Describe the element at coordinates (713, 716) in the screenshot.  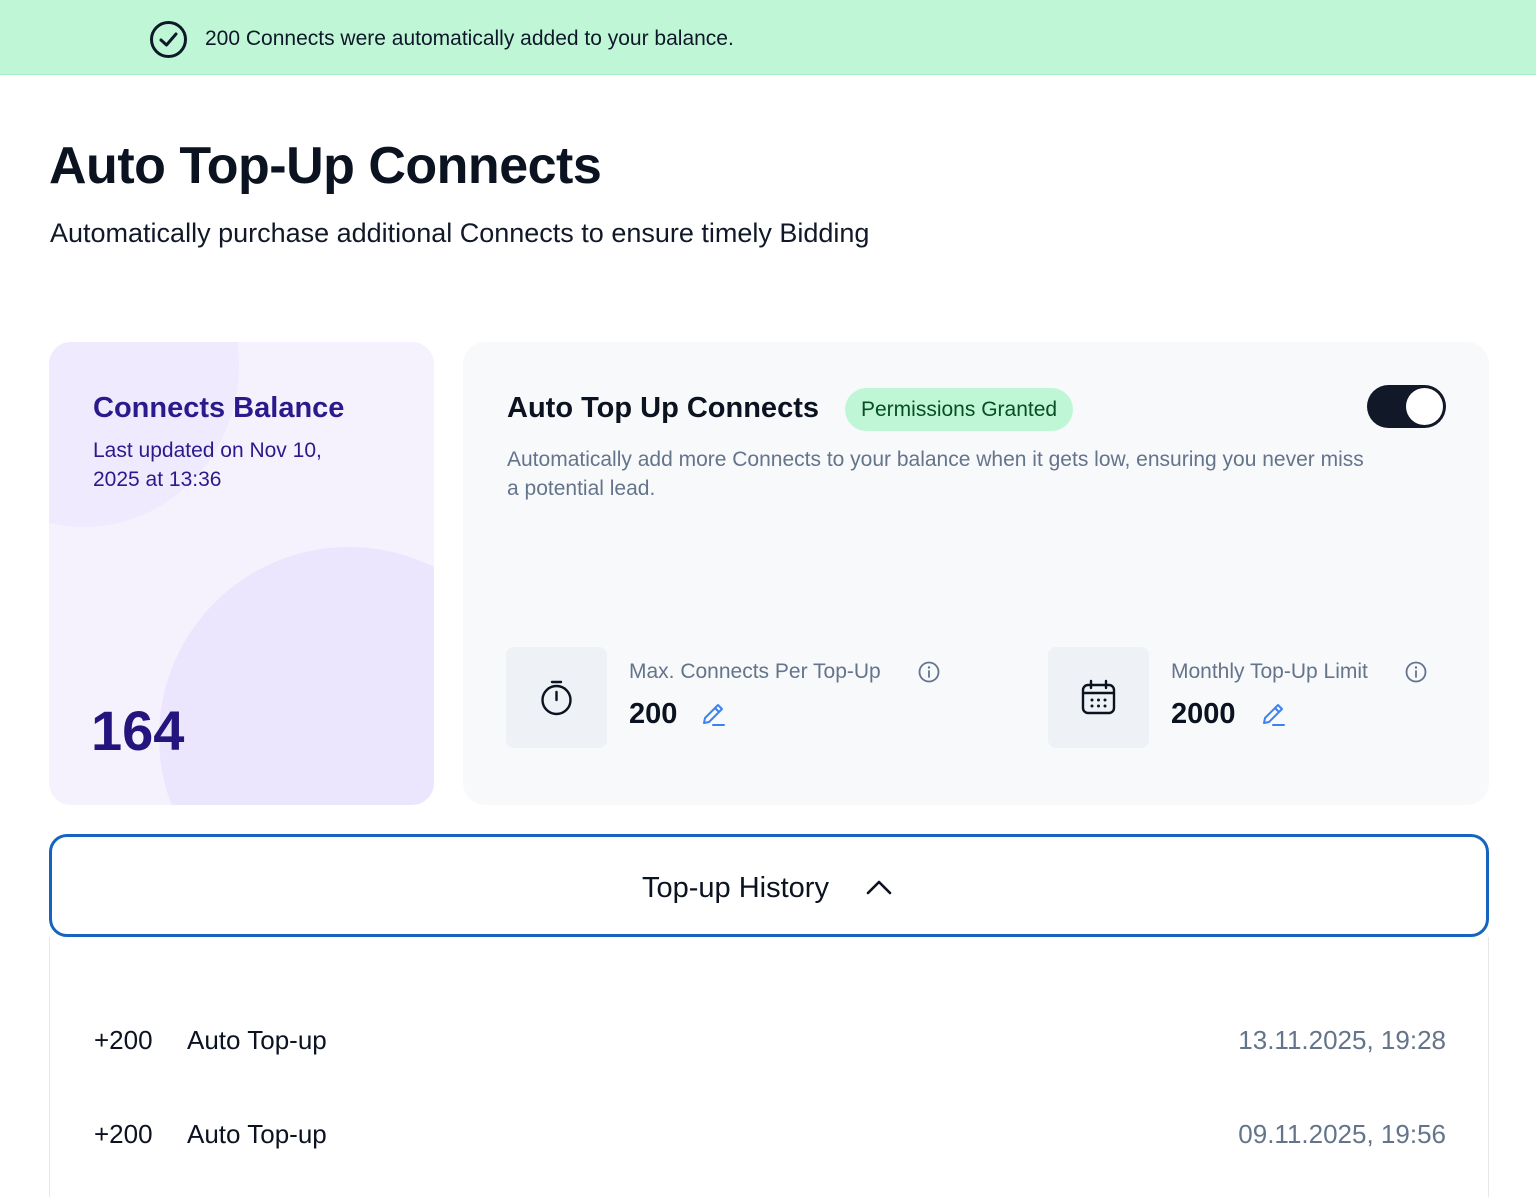
I see `edit-max-per-topup-icon` at that location.